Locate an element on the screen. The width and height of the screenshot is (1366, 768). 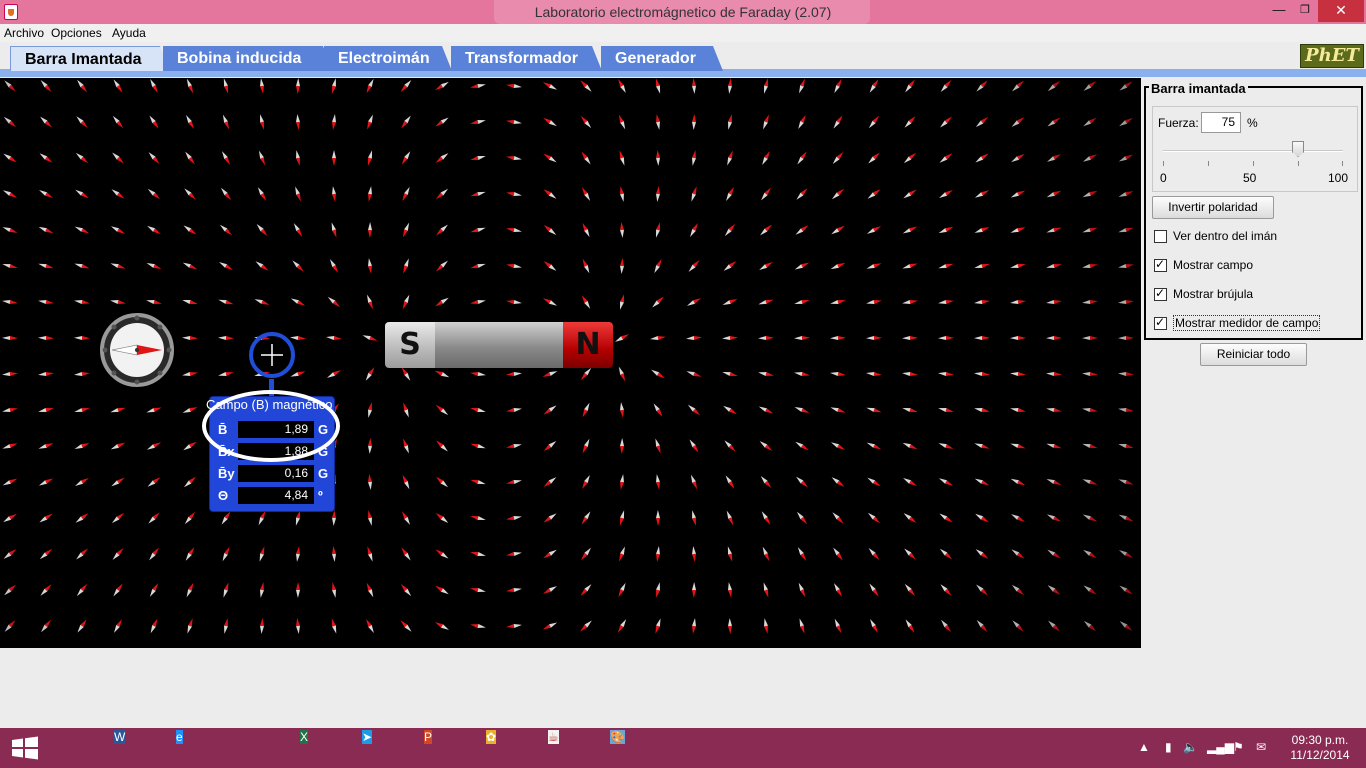
clock-date: 11/12/2014 is located at coordinates (1320, 755).